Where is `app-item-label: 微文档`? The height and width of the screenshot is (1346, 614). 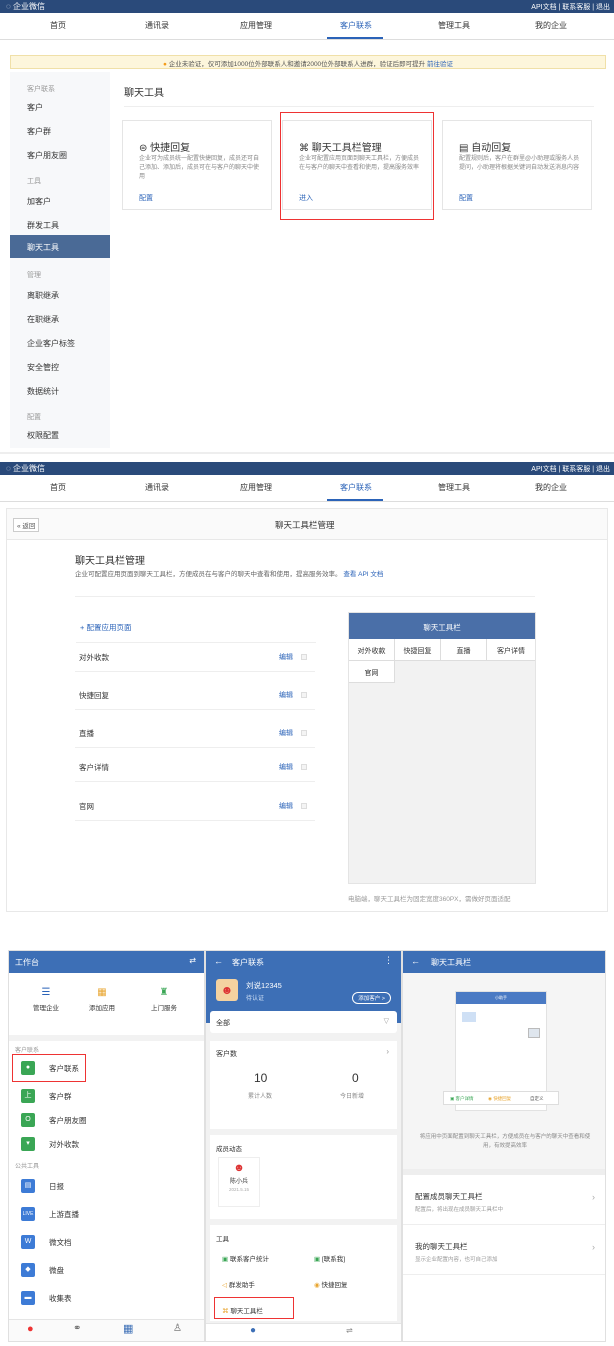 app-item-label: 微文档 is located at coordinates (60, 1242).